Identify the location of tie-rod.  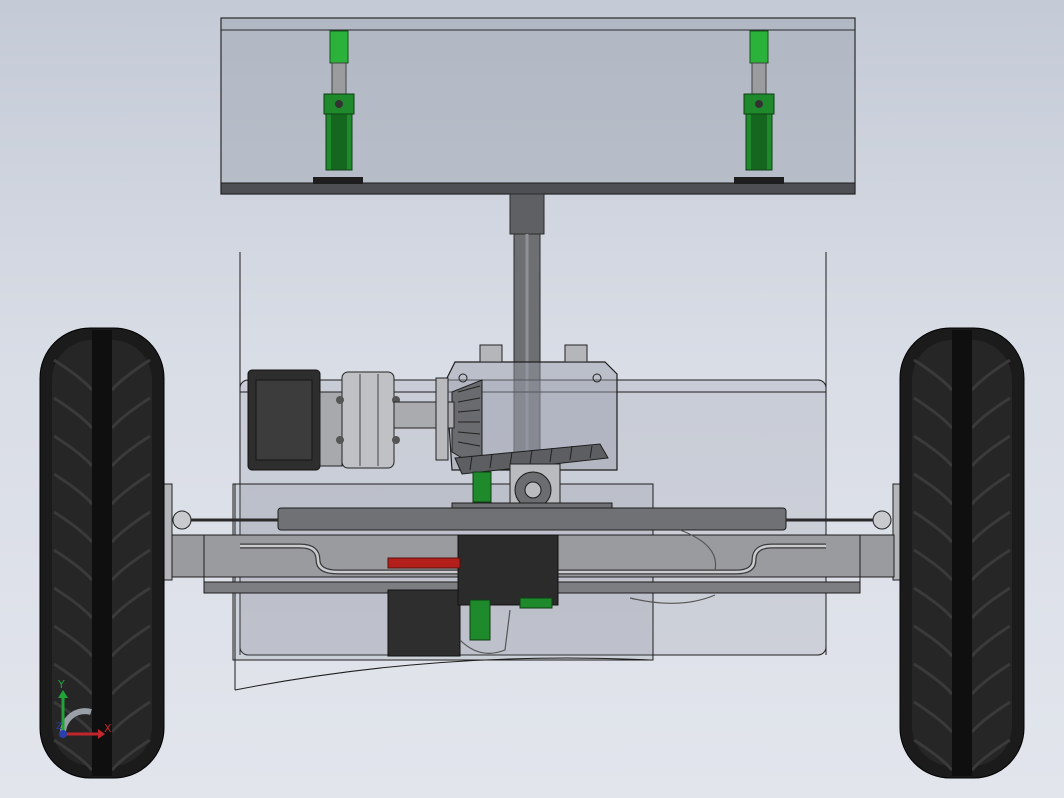
(532, 519).